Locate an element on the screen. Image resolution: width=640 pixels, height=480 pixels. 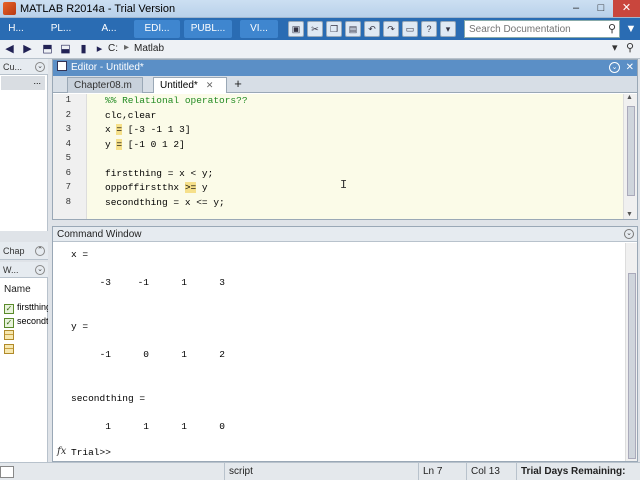
output-variable-label: x = is located at coordinates (80, 254).